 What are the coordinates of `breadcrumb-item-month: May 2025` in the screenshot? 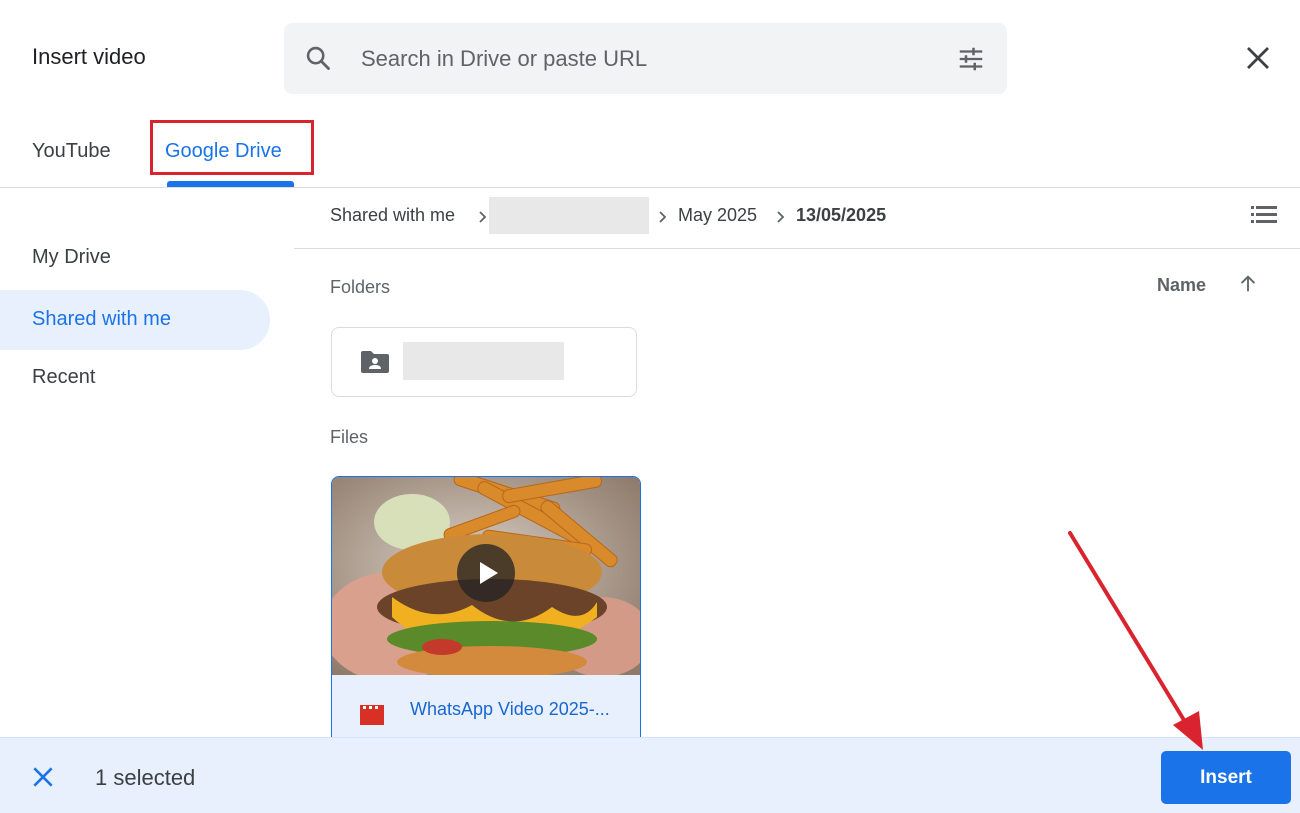 It's located at (717, 215).